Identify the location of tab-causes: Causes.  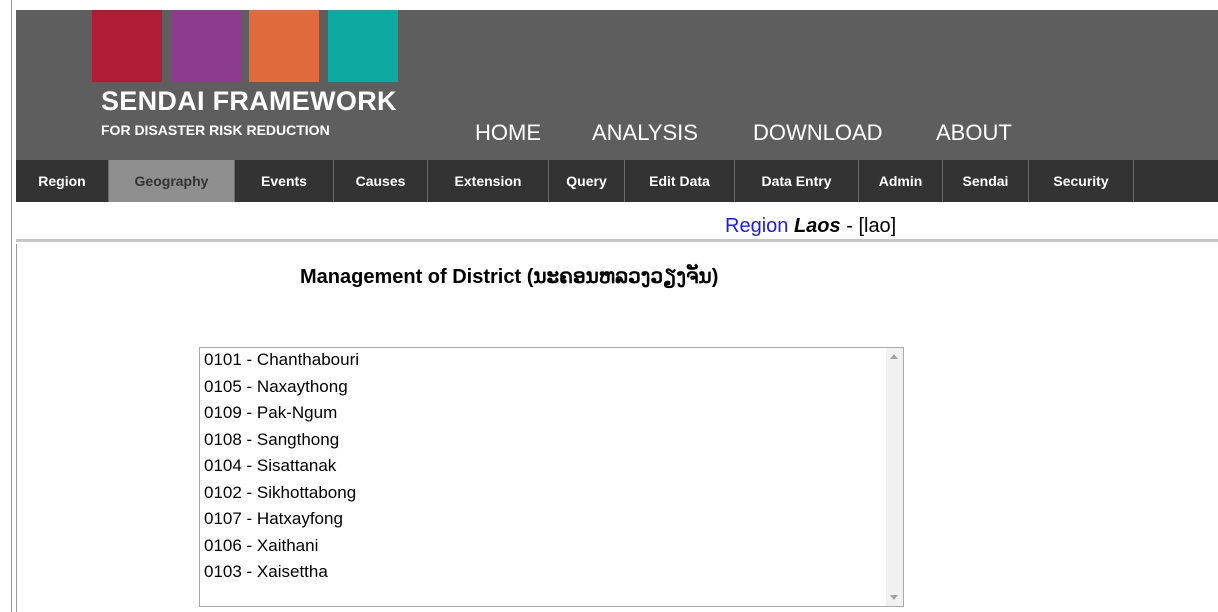
(381, 181).